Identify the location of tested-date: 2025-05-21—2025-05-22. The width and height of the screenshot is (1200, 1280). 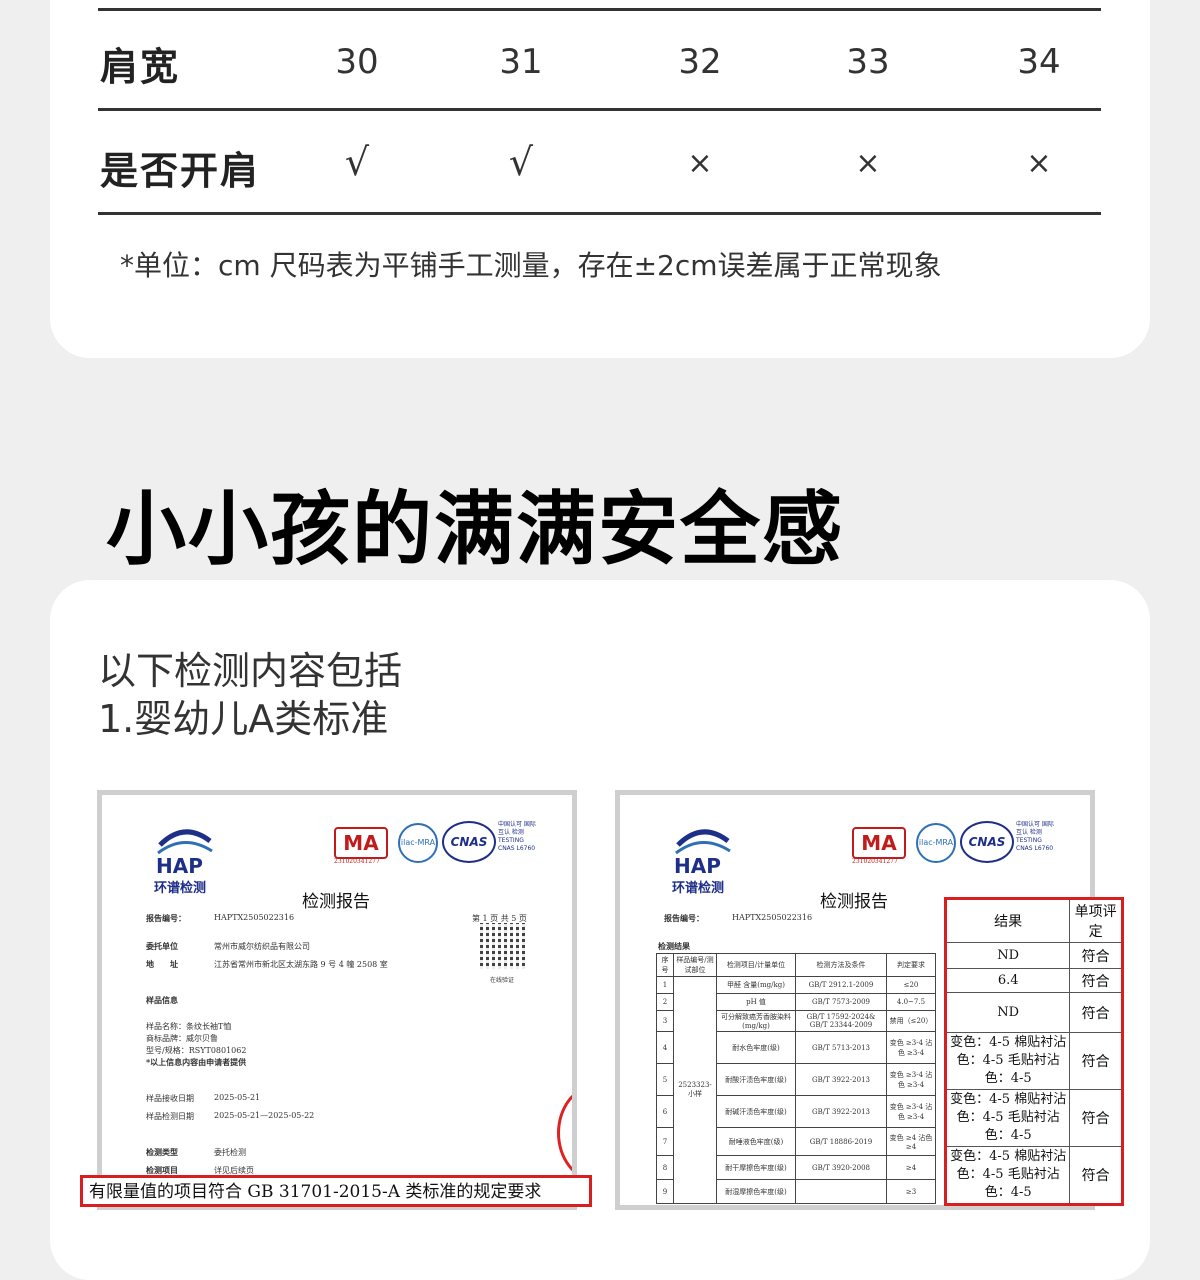
(264, 1115).